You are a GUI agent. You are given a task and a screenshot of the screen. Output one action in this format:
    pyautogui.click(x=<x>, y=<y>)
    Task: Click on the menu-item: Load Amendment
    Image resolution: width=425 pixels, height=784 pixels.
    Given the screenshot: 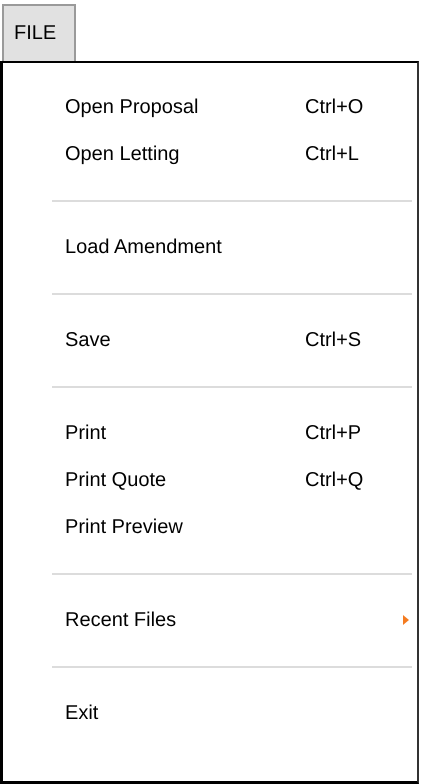 What is the action you would take?
    pyautogui.click(x=210, y=247)
    